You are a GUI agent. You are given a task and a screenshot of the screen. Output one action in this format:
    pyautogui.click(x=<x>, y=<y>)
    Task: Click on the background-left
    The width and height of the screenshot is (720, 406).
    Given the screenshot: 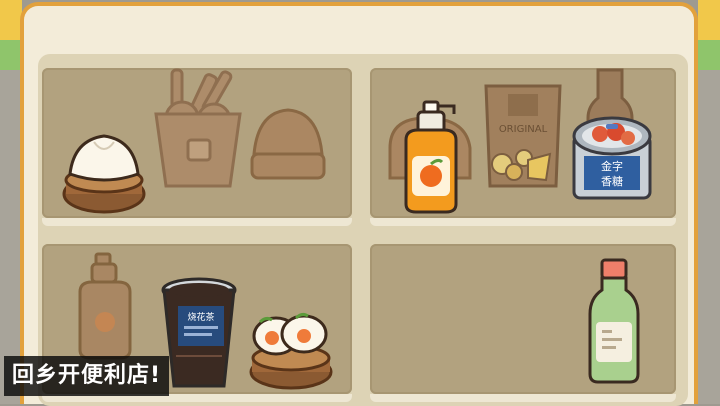 What is the action you would take?
    pyautogui.click(x=11, y=202)
    